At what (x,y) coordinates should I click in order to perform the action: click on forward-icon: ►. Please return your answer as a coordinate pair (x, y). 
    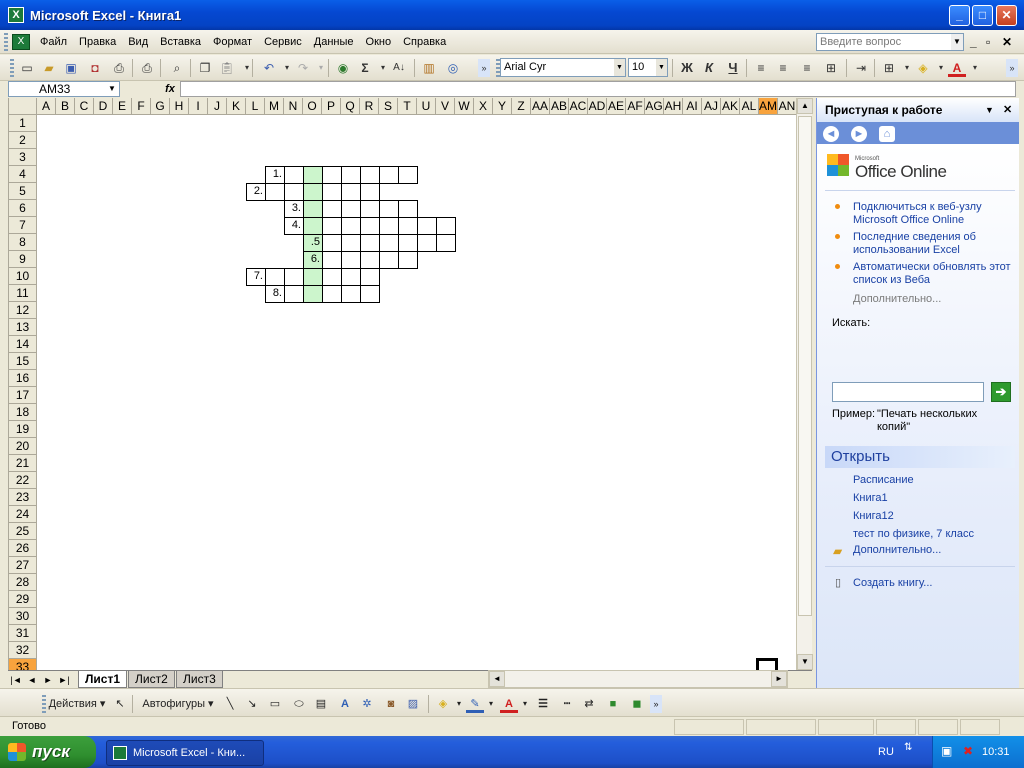
    Looking at the image, I should click on (859, 134).